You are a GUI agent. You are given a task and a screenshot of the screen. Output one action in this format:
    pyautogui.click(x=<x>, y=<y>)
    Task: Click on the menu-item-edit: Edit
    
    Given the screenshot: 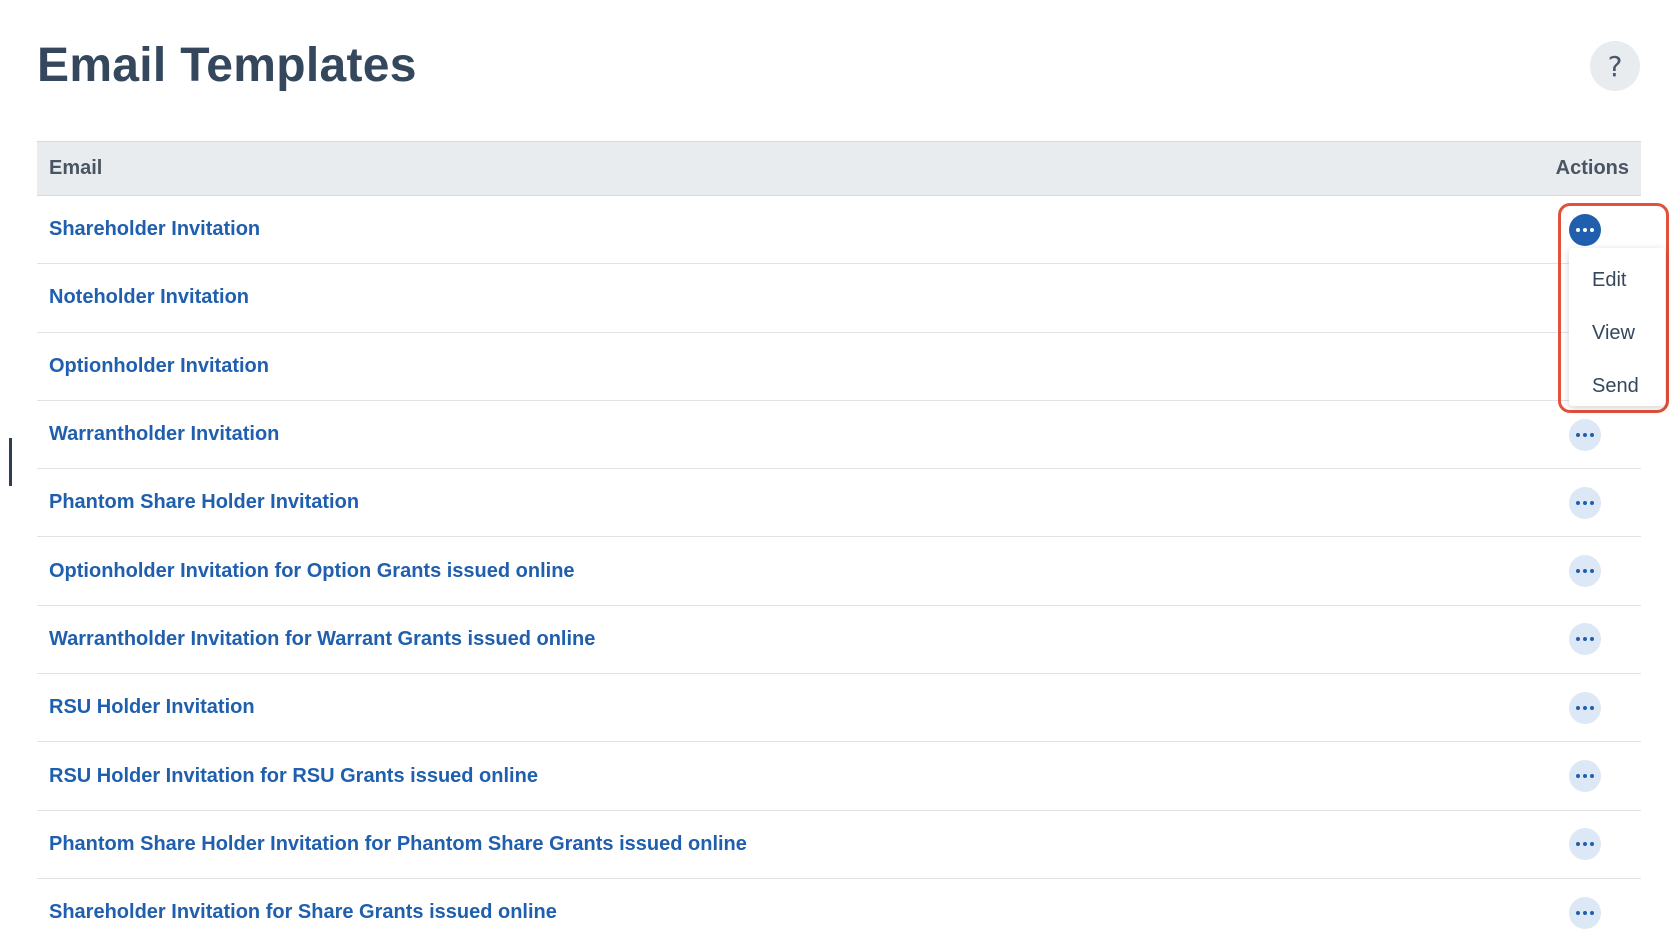 What is the action you would take?
    pyautogui.click(x=1617, y=280)
    